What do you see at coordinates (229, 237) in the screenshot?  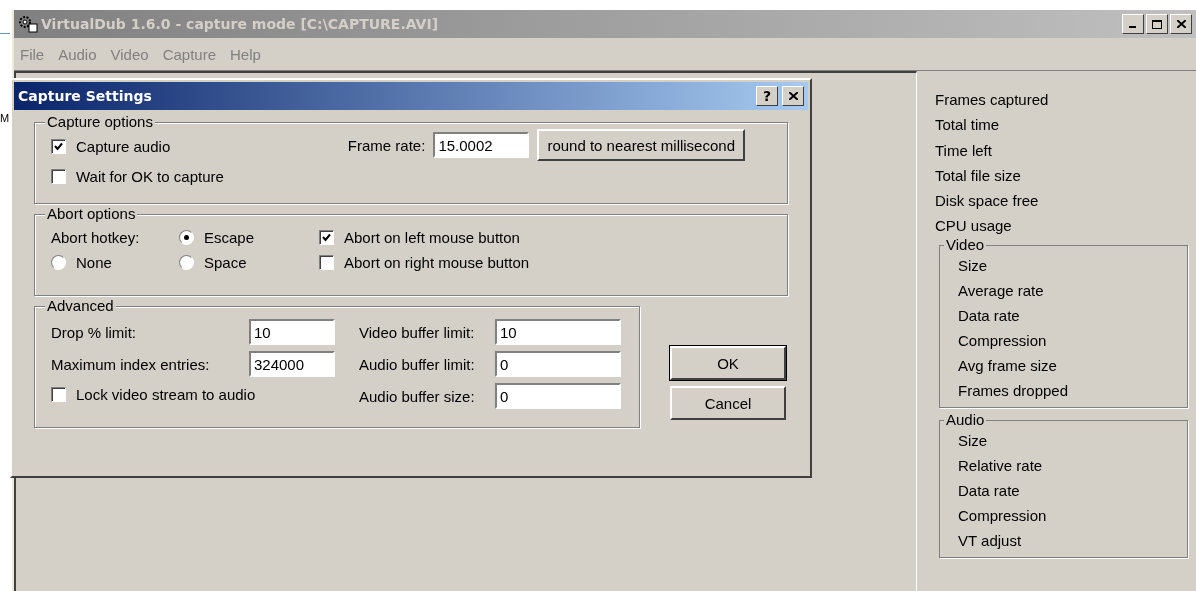 I see `radio-label: Escape` at bounding box center [229, 237].